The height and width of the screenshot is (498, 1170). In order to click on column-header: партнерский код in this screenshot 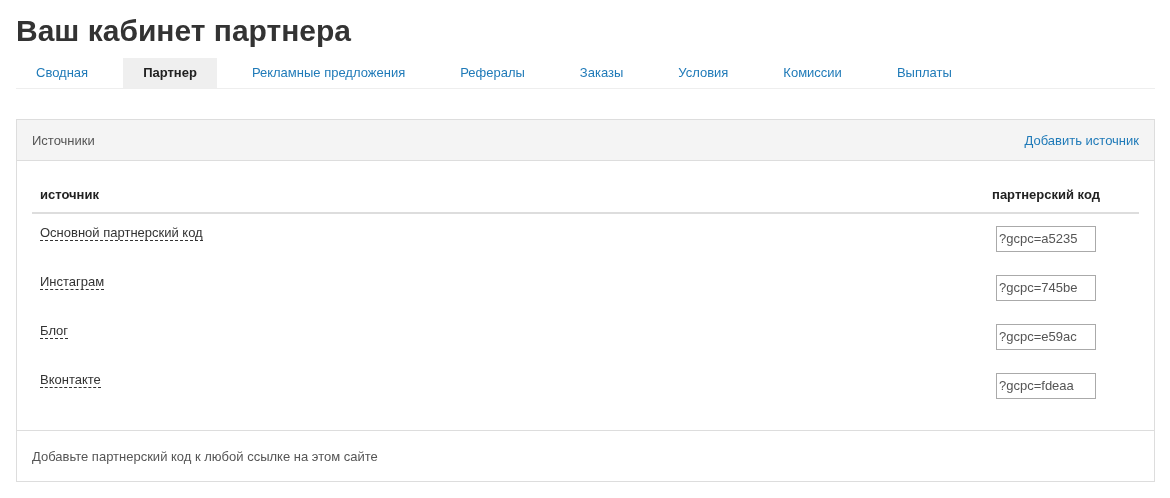, I will do `click(1046, 194)`.